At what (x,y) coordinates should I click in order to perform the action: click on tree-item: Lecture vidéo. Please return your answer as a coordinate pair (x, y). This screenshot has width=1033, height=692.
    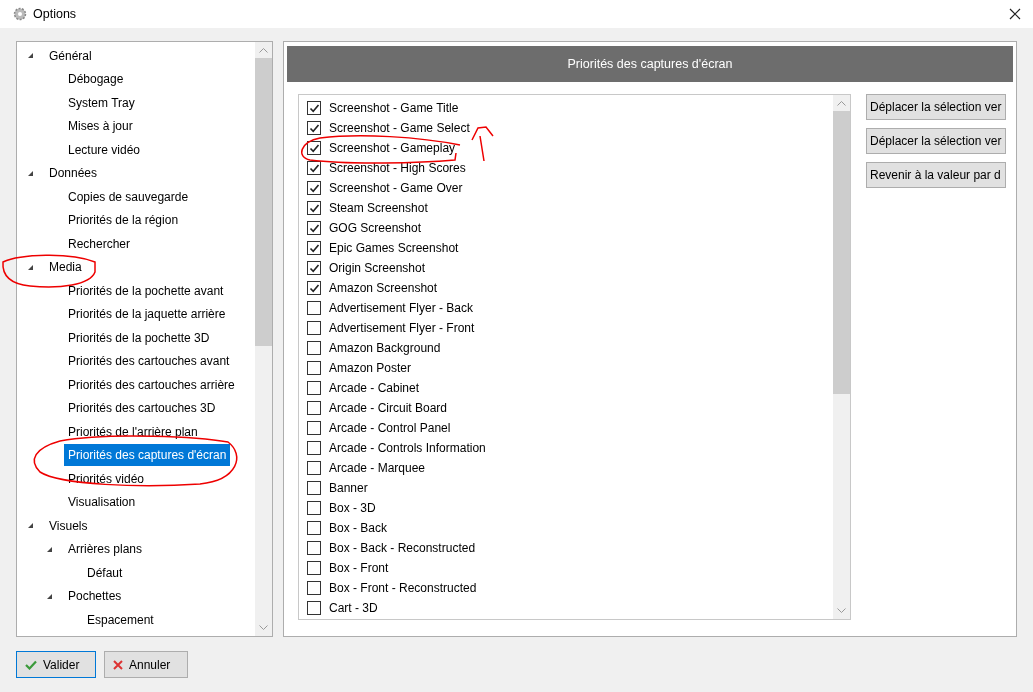
    Looking at the image, I should click on (104, 149).